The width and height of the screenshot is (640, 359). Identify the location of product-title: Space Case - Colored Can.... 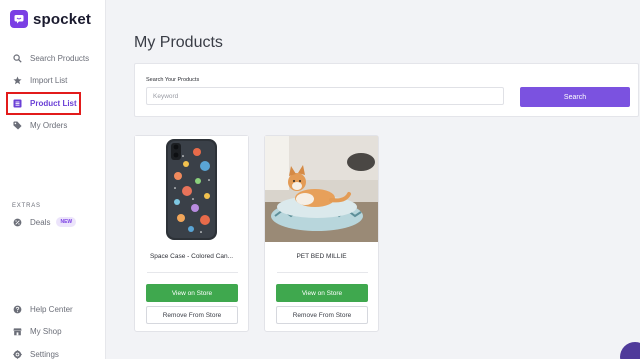
(191, 256).